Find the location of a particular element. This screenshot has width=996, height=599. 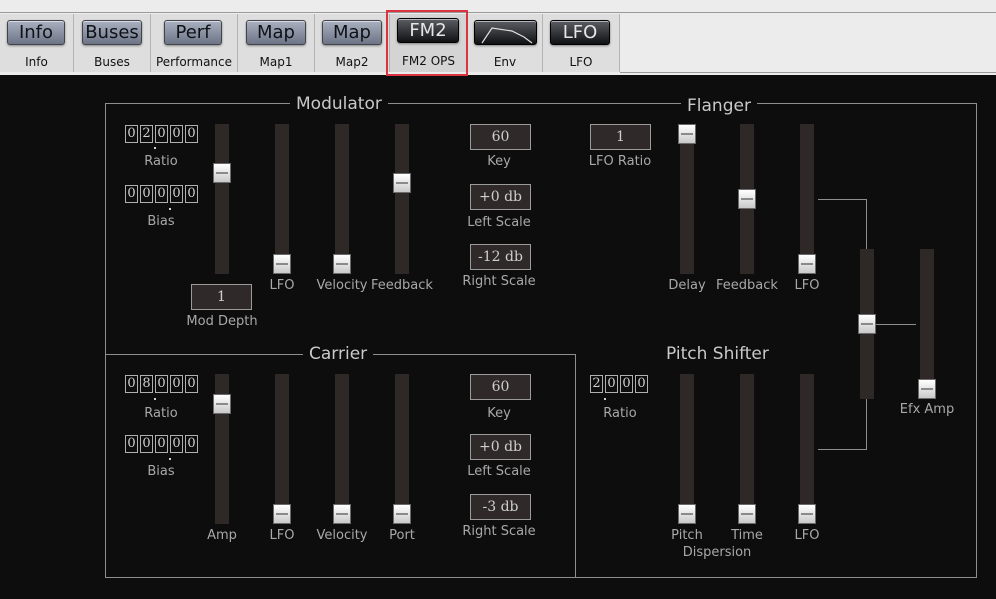

tab-map1: Map Map1 is located at coordinates (276, 43).